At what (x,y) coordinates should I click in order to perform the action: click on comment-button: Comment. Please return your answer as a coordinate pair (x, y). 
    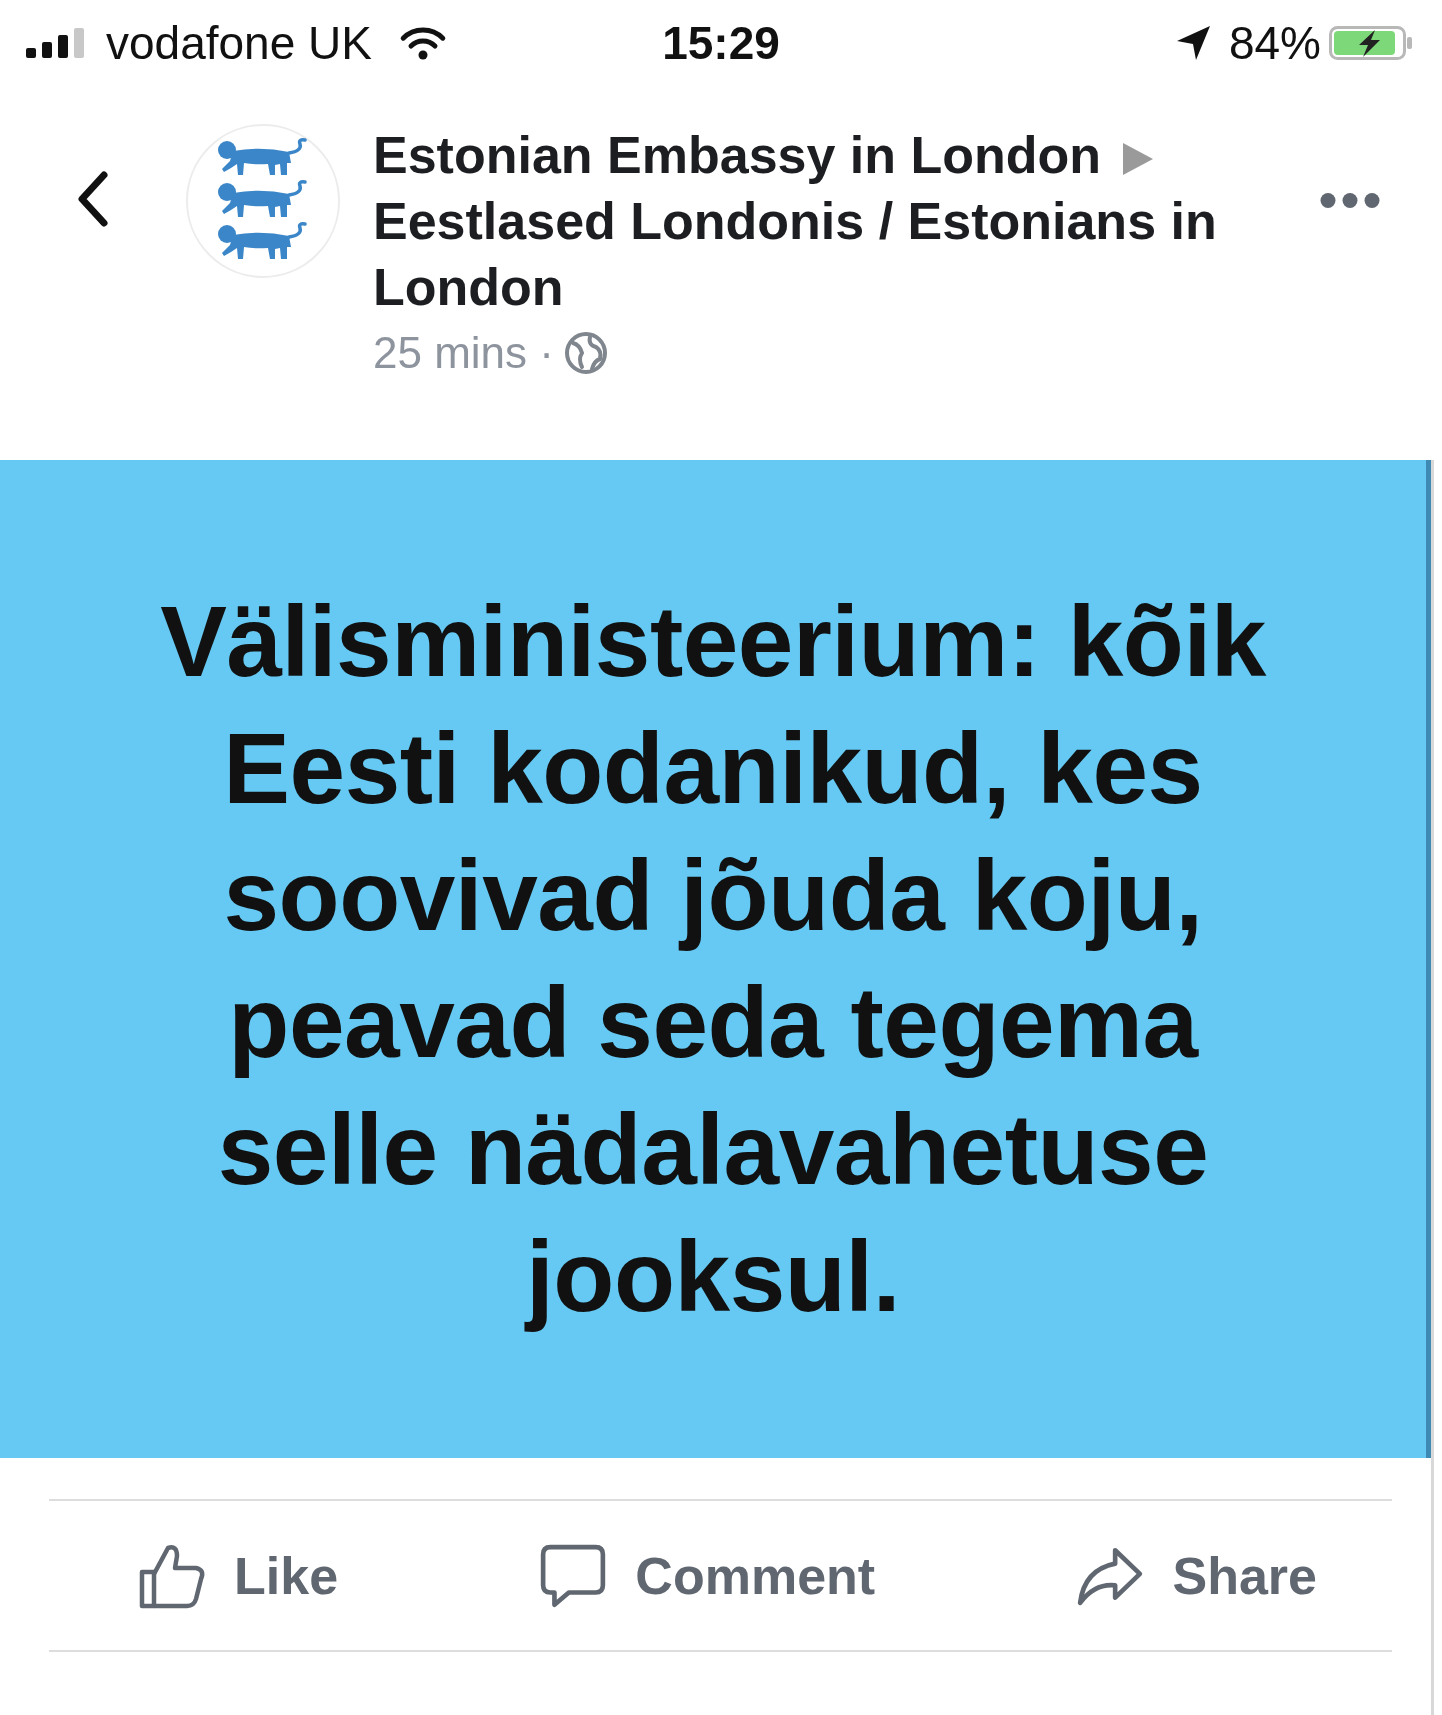
    Looking at the image, I should click on (707, 1575).